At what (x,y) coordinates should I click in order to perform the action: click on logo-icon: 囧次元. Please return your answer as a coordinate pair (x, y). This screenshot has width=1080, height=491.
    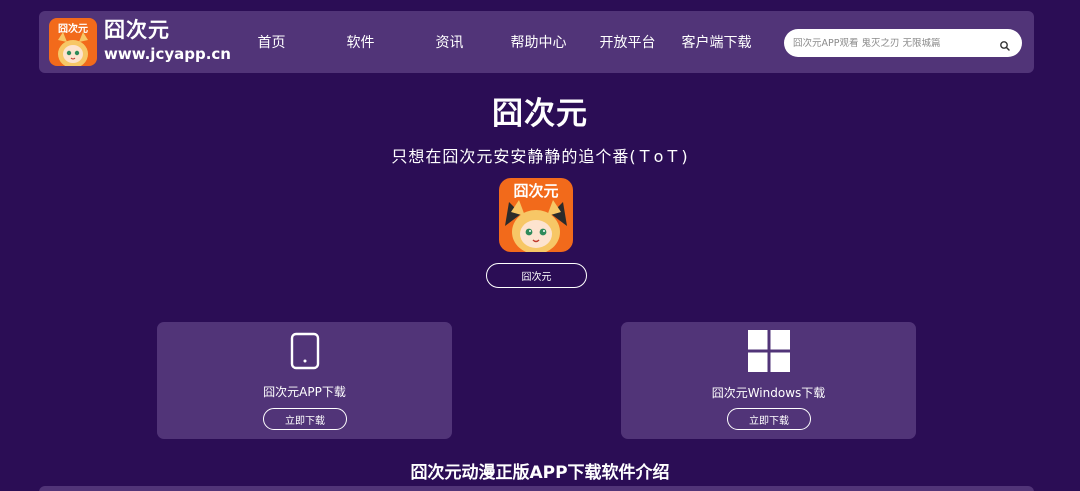
    Looking at the image, I should click on (73, 42).